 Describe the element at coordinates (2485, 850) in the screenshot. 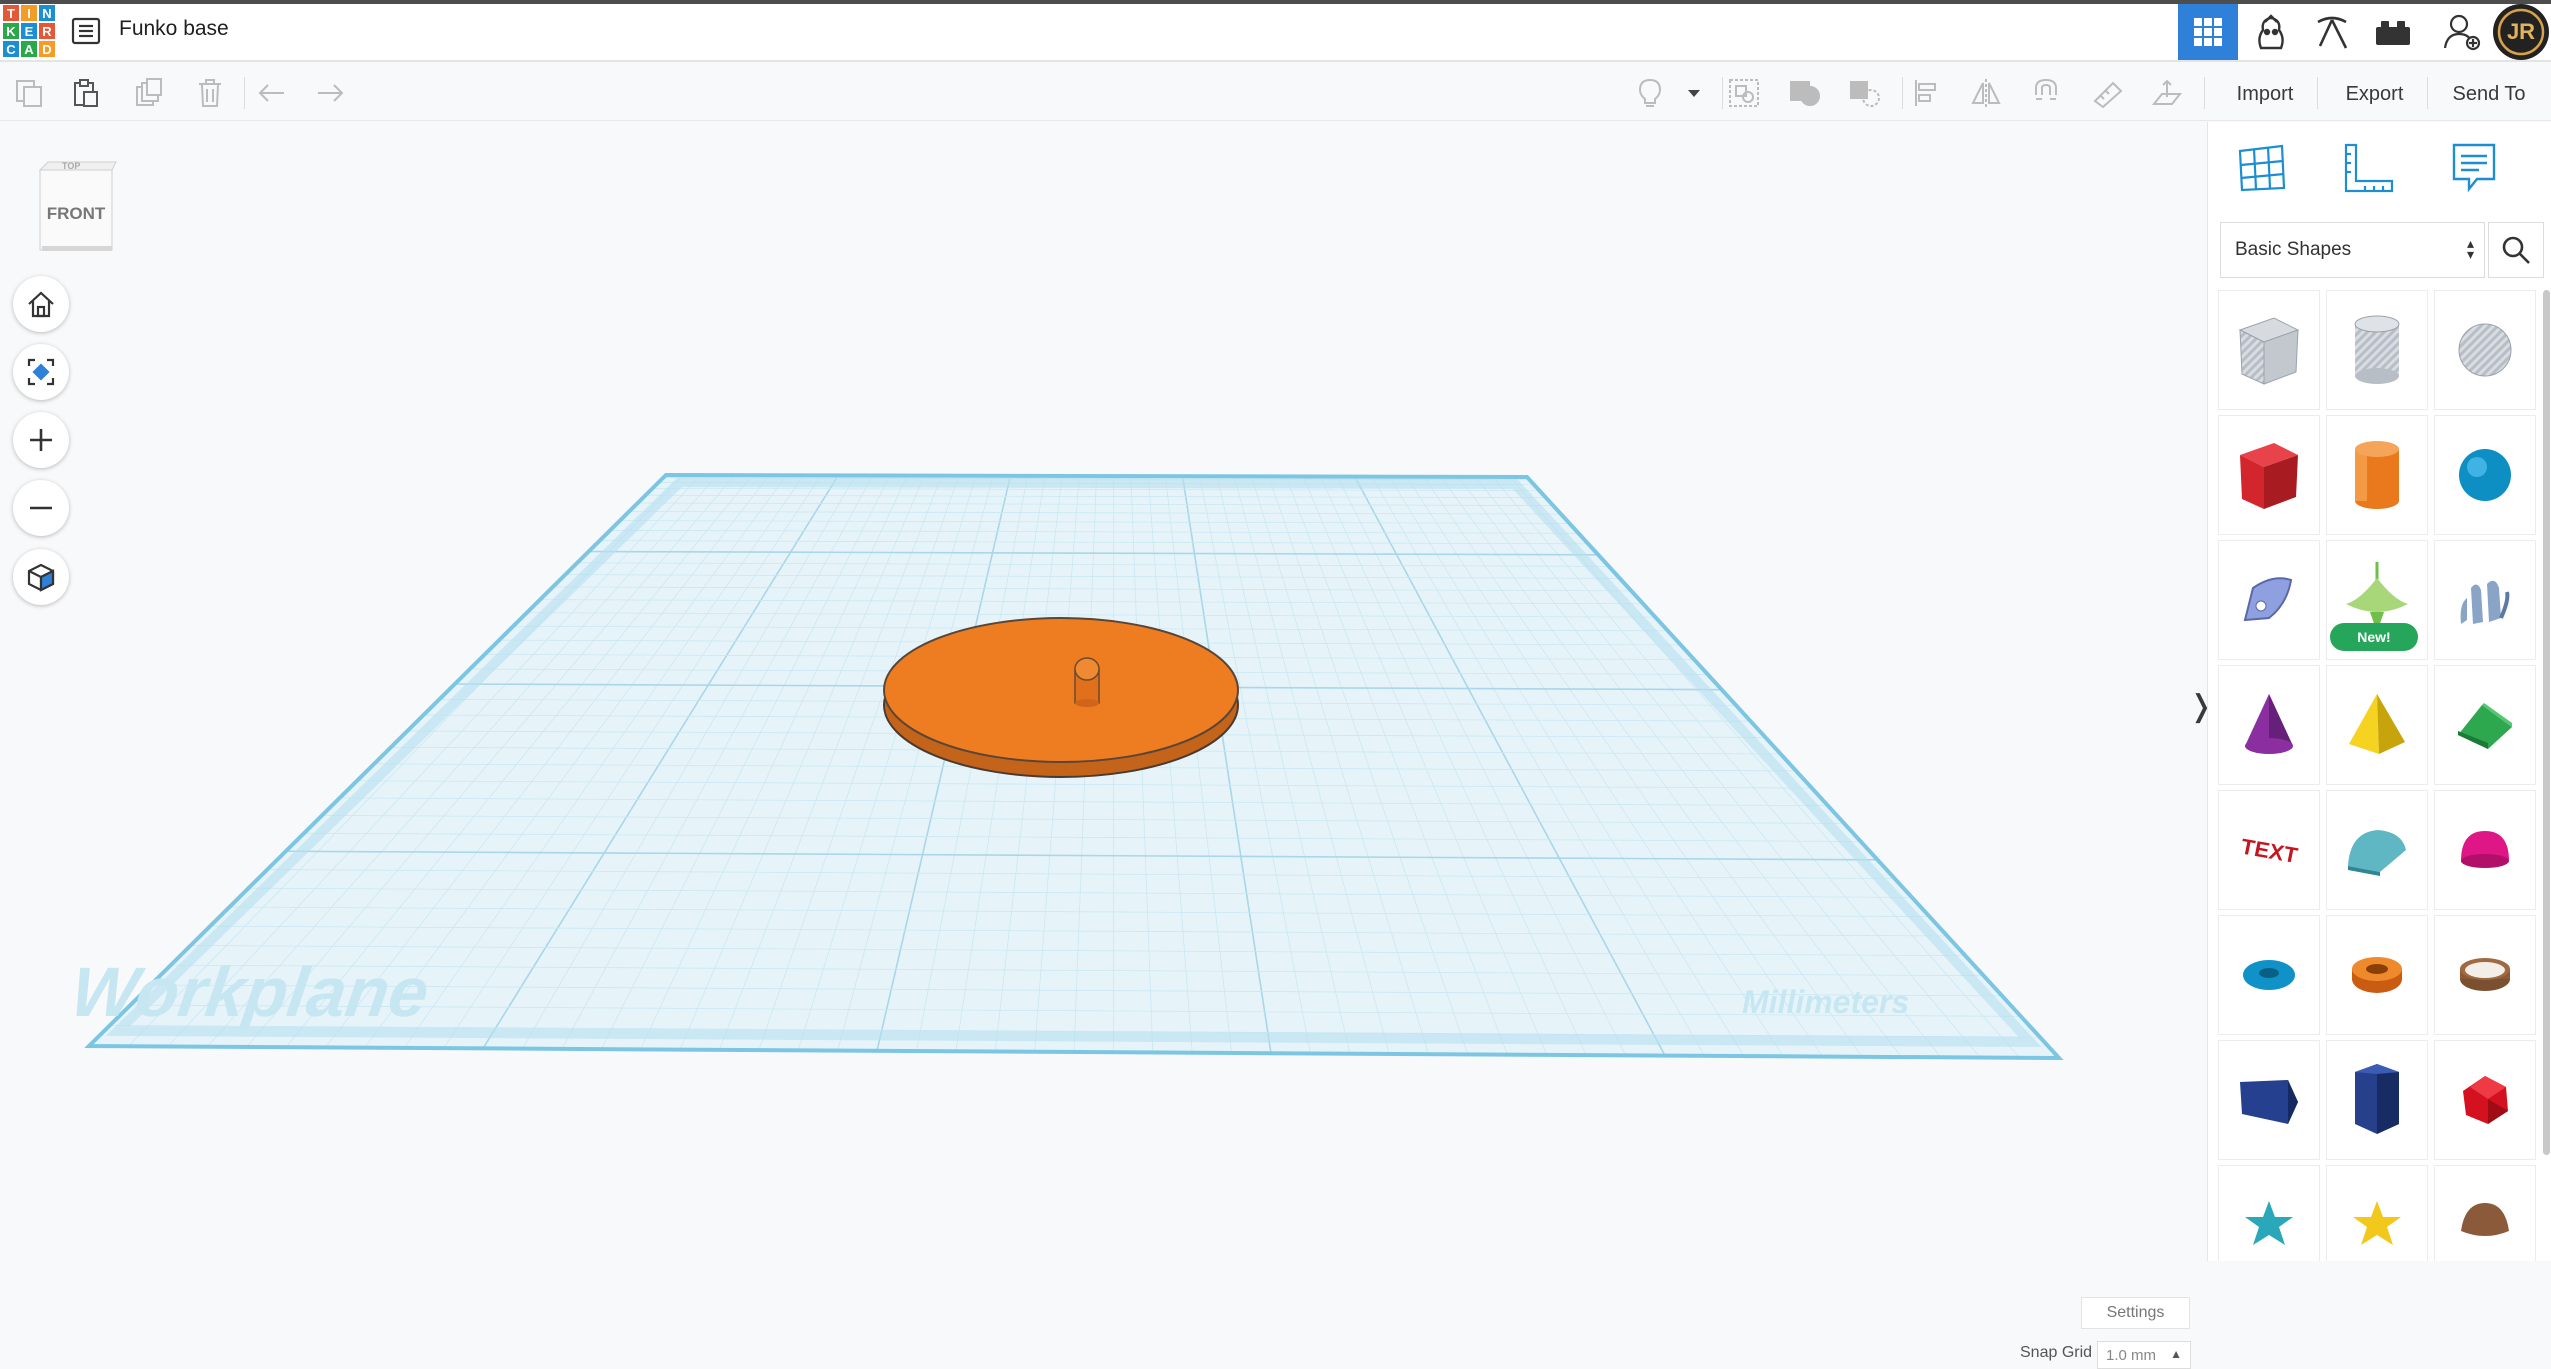

I see `shape-half-sphere` at that location.